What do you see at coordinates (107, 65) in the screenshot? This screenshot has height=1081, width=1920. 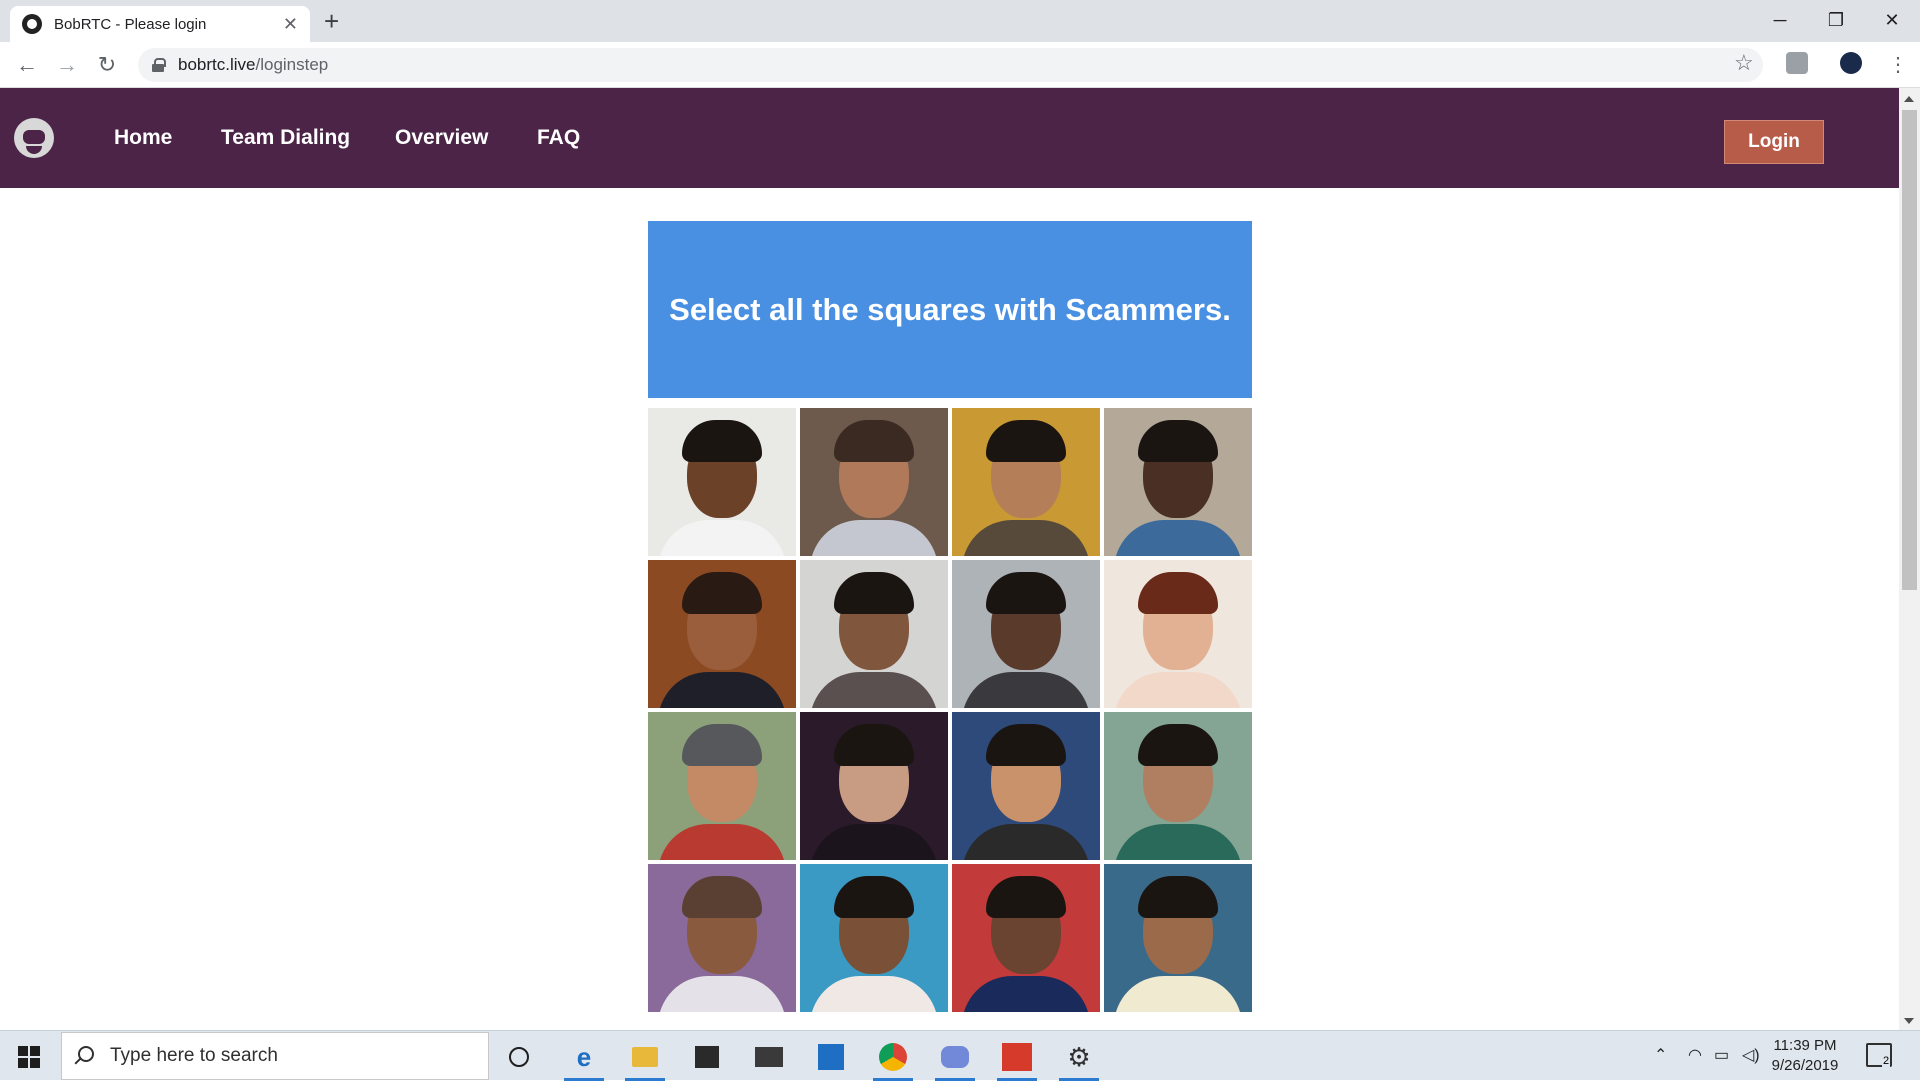 I see `reload-button: ↻` at bounding box center [107, 65].